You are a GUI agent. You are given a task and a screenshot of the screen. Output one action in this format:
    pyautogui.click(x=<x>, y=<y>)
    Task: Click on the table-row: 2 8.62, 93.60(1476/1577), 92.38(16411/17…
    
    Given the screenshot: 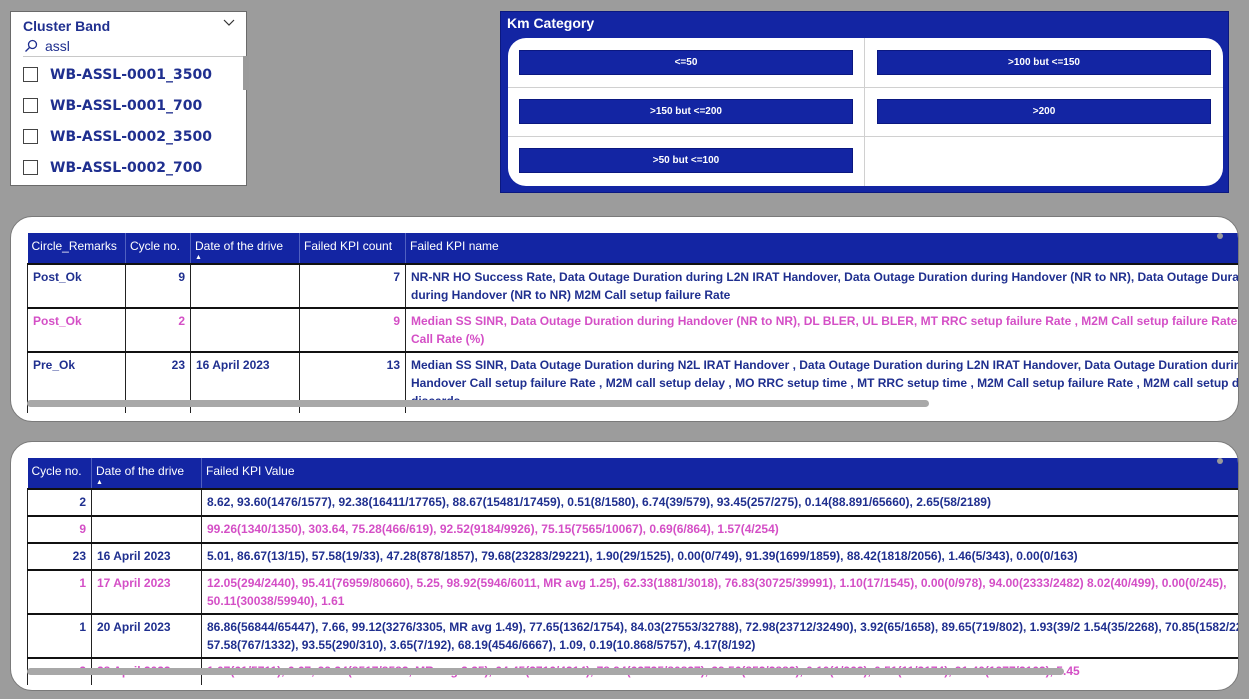 What is the action you would take?
    pyautogui.click(x=632, y=502)
    